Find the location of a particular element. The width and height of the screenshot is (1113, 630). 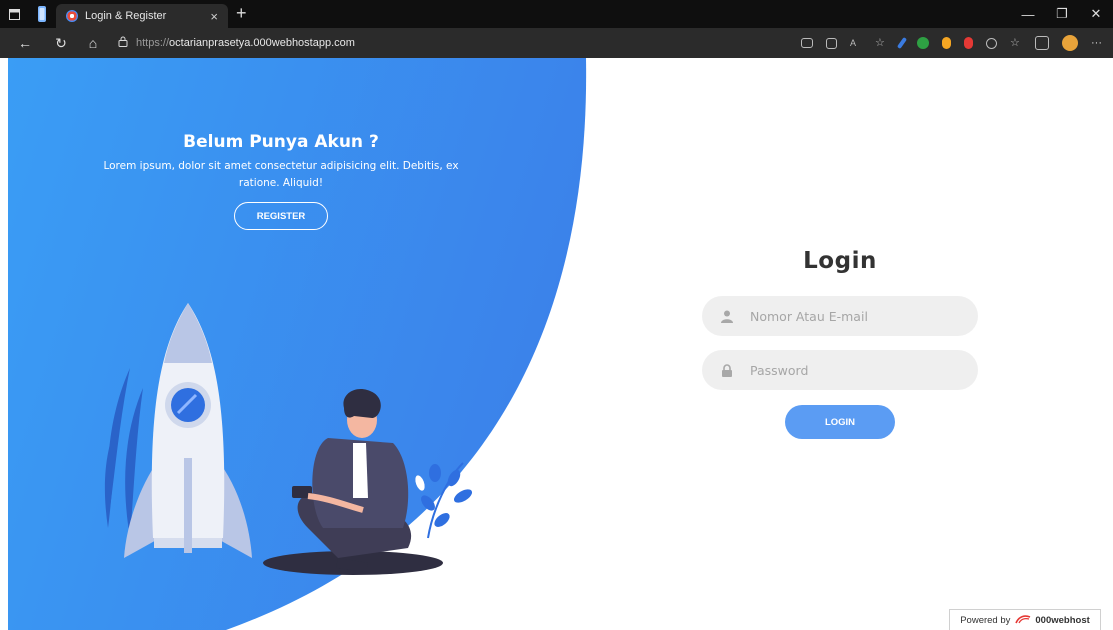

close-window-button: ✕ is located at coordinates (1096, 14).